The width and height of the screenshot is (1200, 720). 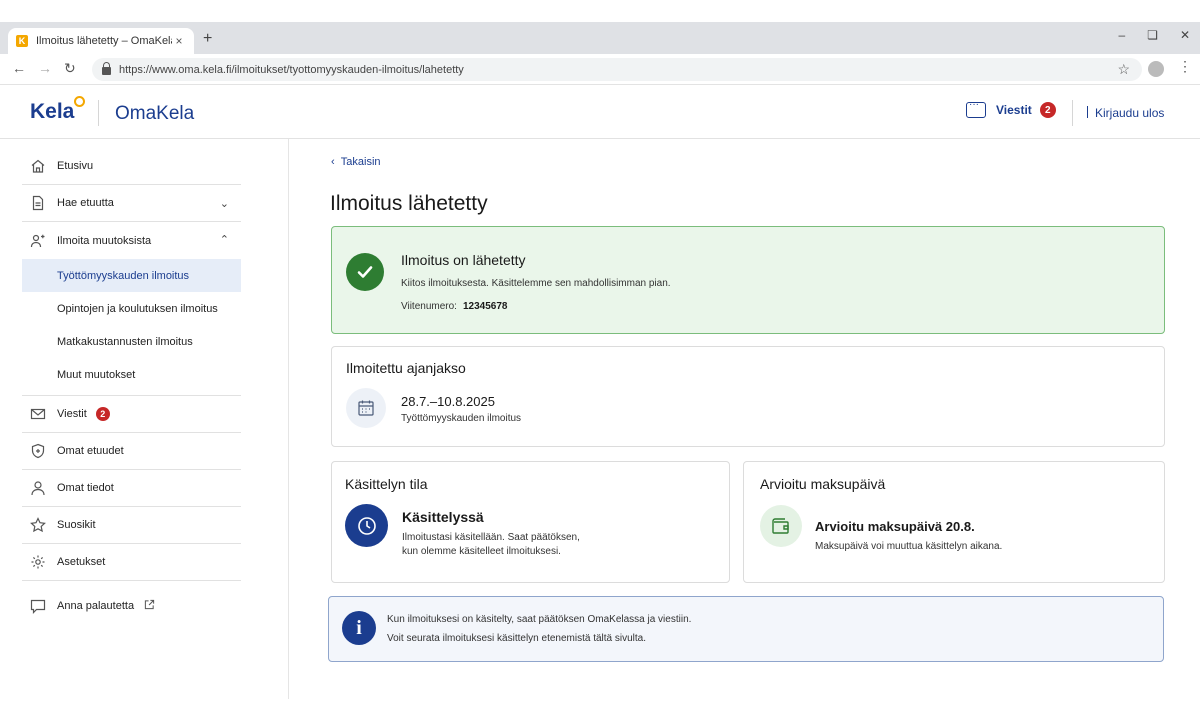 What do you see at coordinates (1121, 35) in the screenshot?
I see `minimize-icon: –` at bounding box center [1121, 35].